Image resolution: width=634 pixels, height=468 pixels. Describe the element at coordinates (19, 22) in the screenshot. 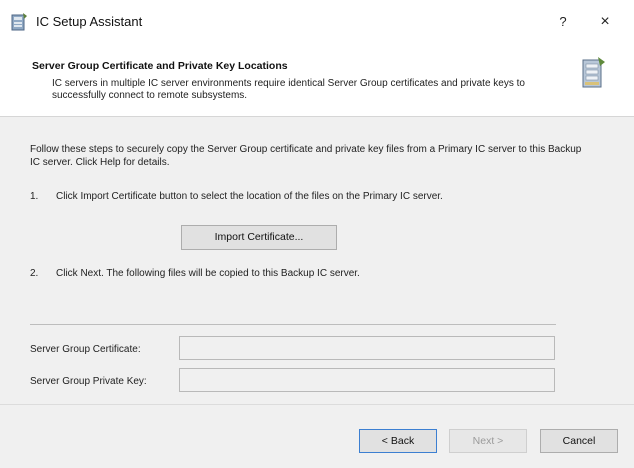

I see `setup-app-icon` at that location.